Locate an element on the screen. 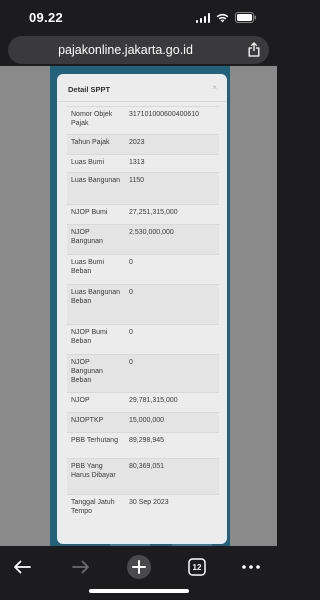  detail-label: Nomor Objek Pajak is located at coordinates (96, 120).